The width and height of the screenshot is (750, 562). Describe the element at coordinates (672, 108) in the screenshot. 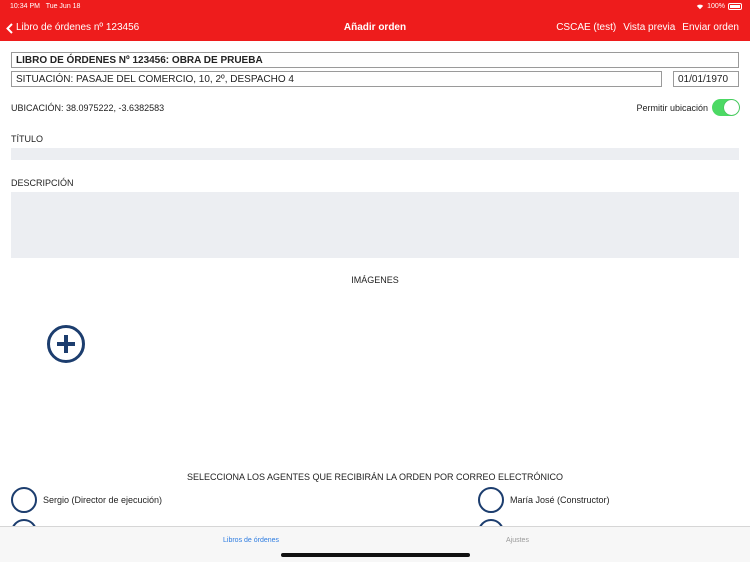

I see `allow-location-label: Permitir ubicación` at that location.